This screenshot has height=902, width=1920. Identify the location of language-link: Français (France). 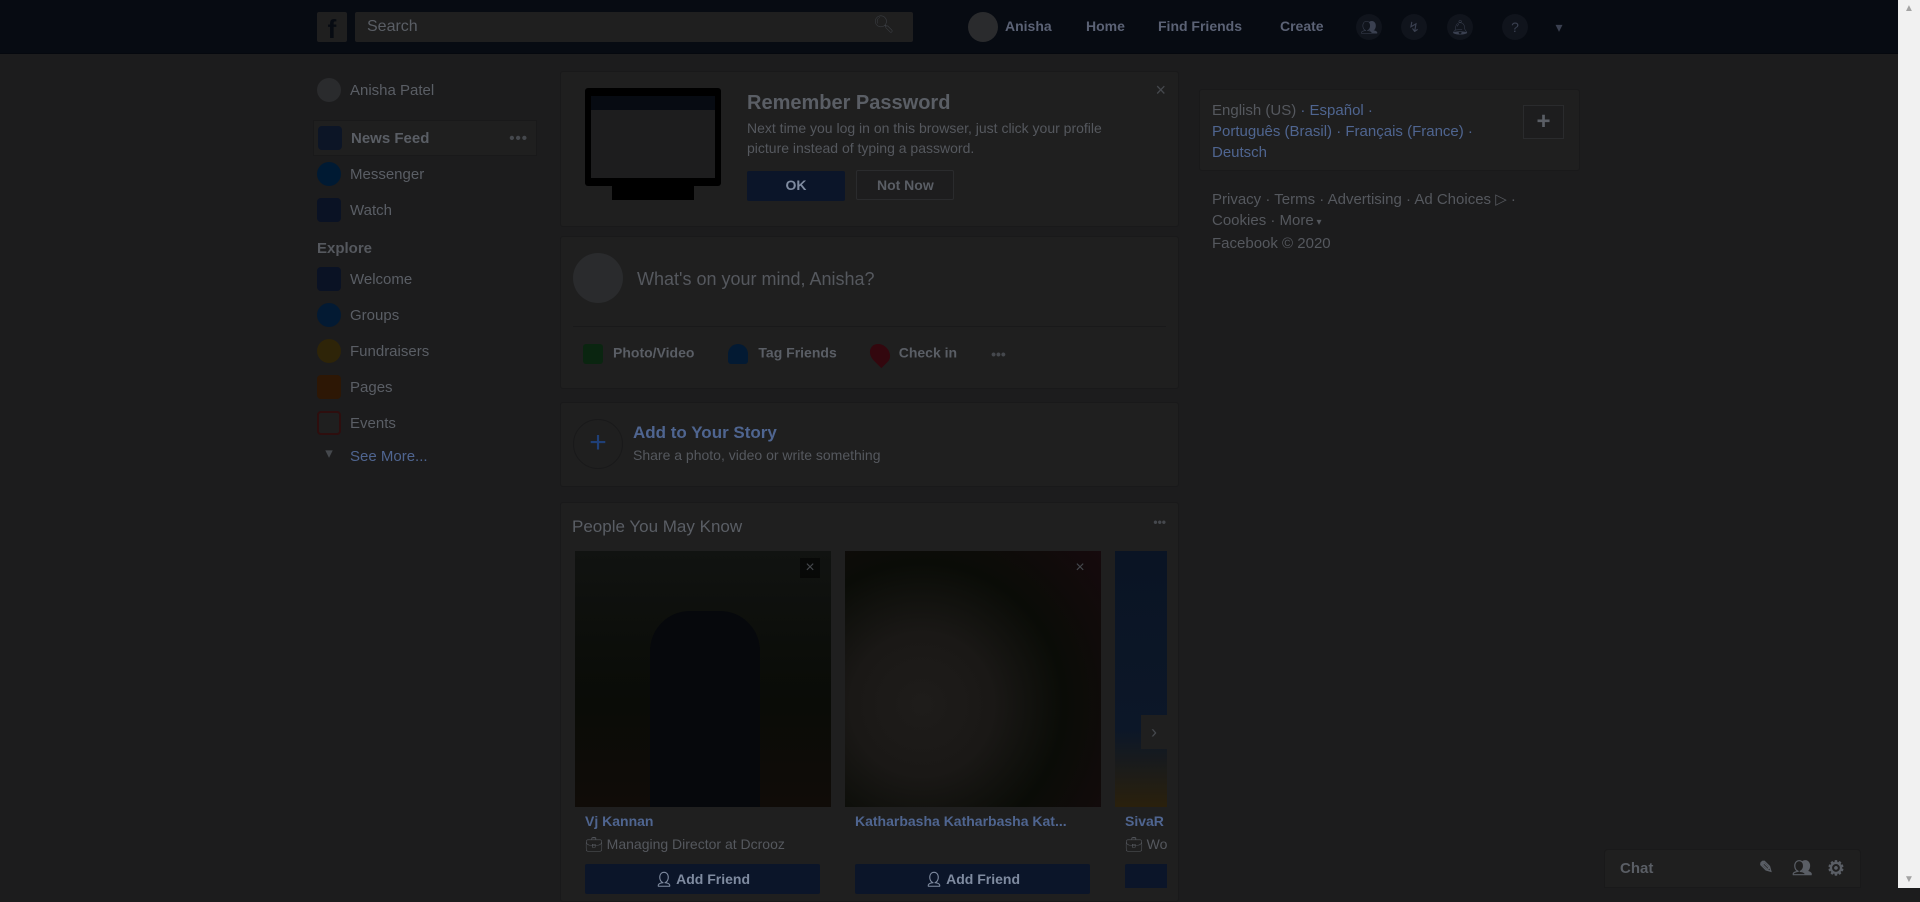
(1404, 131).